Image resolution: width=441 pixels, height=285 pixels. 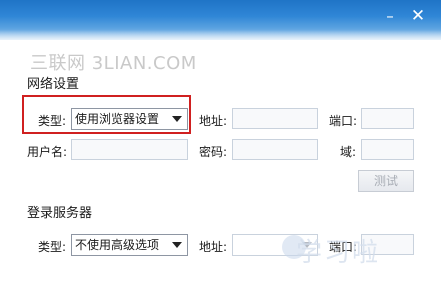 I want to click on title-bar: – ✕, so click(x=220, y=21).